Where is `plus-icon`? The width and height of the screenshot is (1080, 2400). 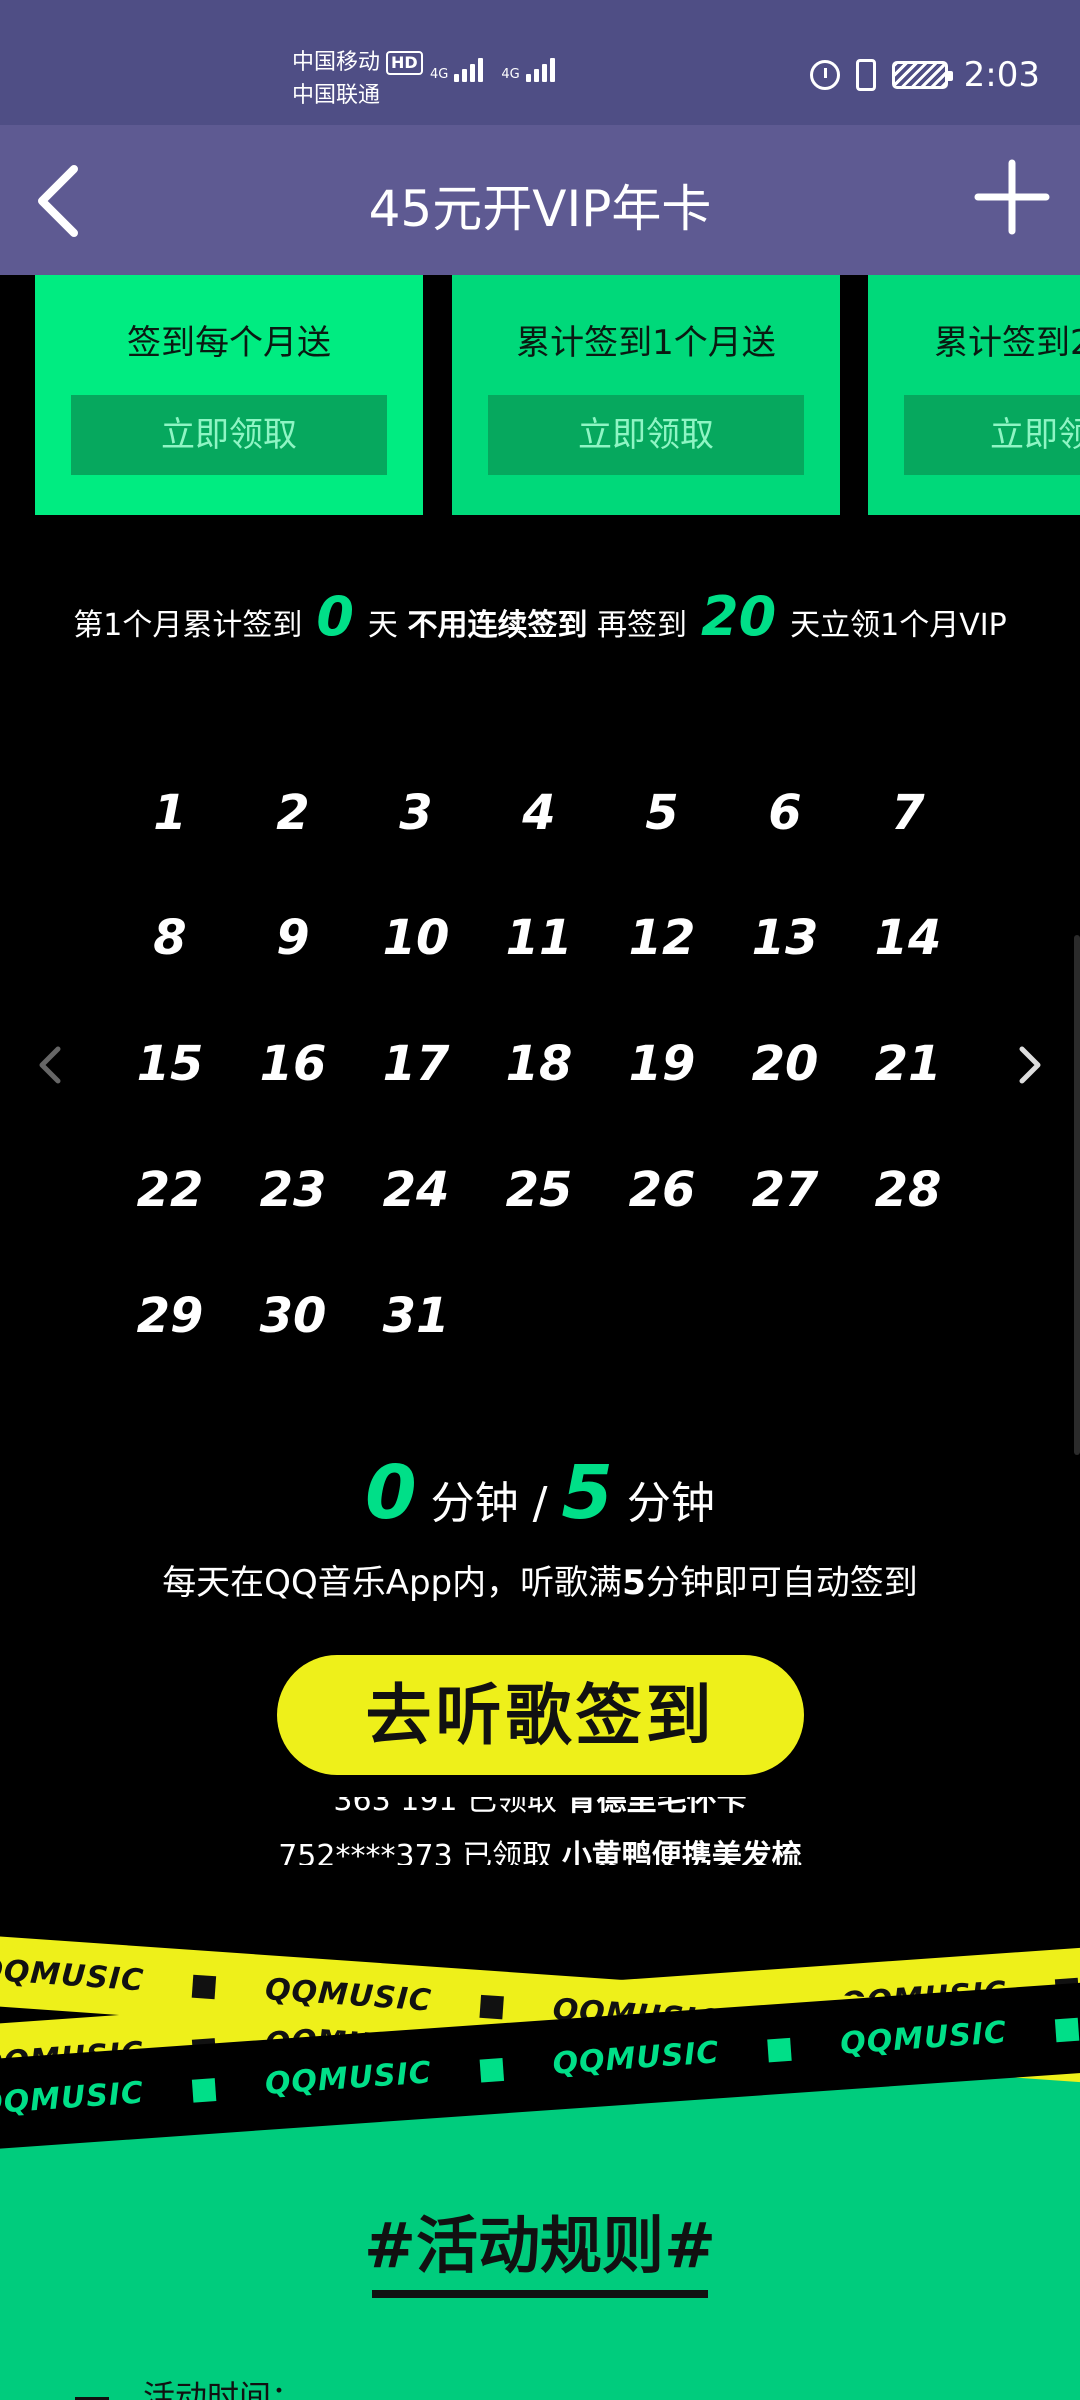 plus-icon is located at coordinates (1012, 197).